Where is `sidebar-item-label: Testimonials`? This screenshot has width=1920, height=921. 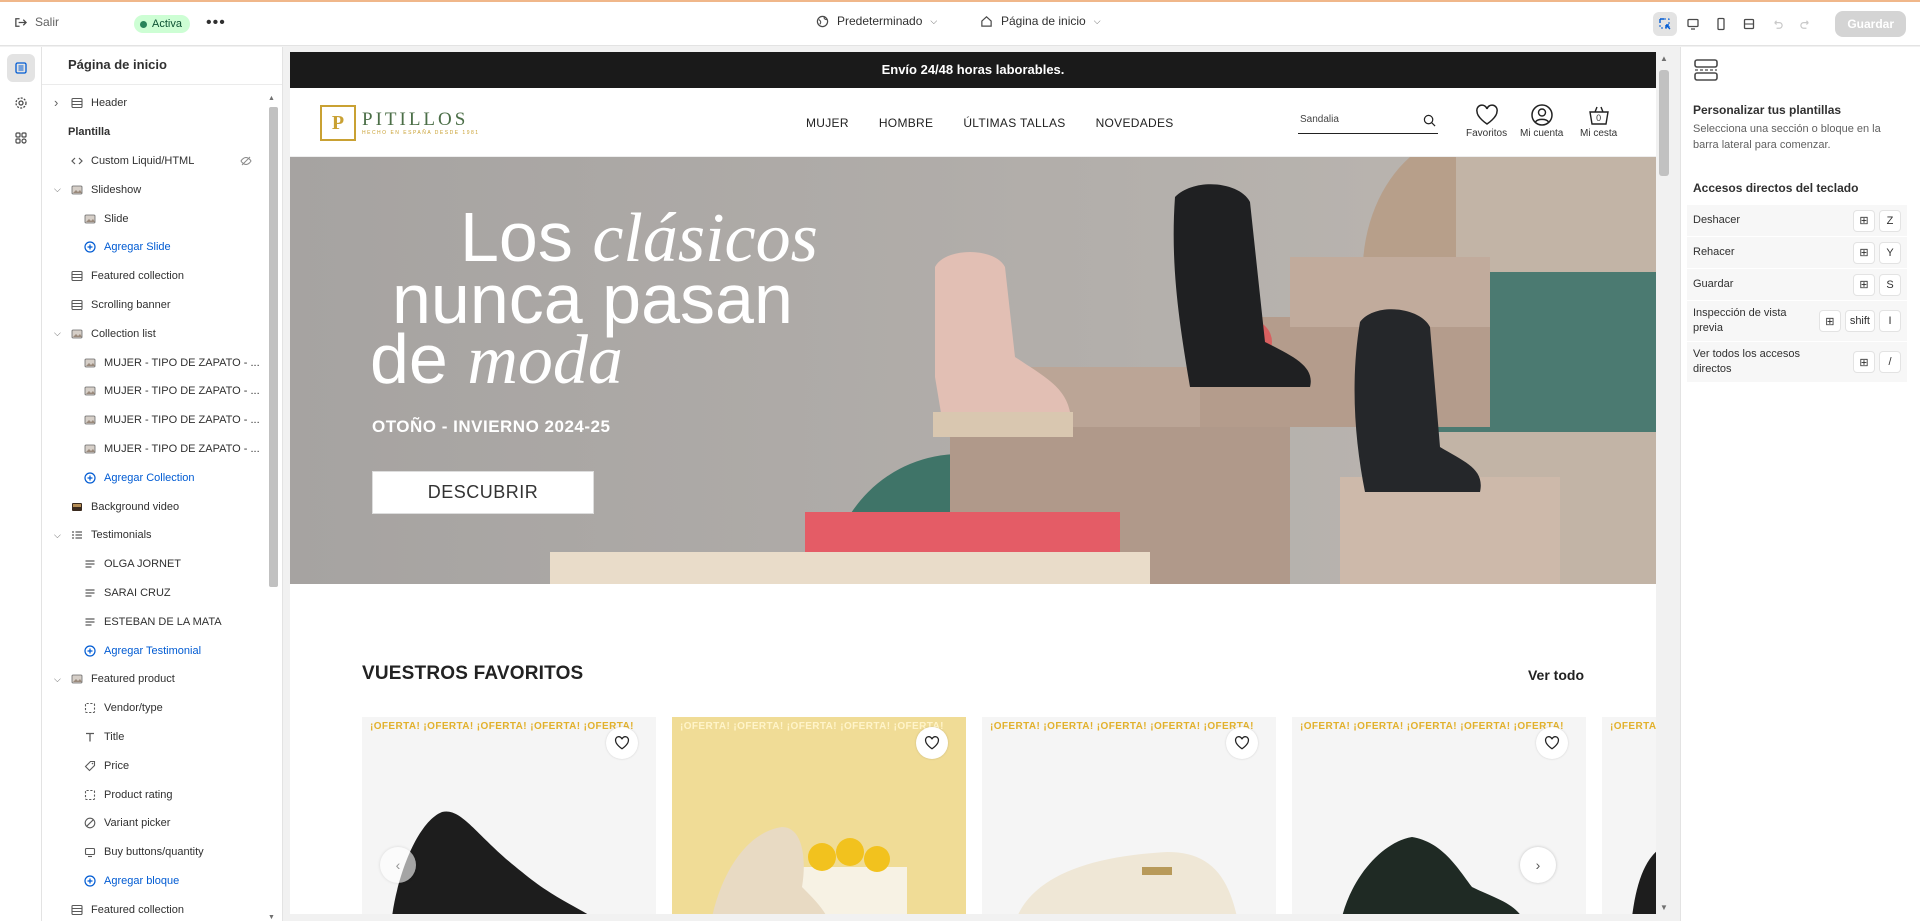
sidebar-item-label: Testimonials is located at coordinates (121, 535).